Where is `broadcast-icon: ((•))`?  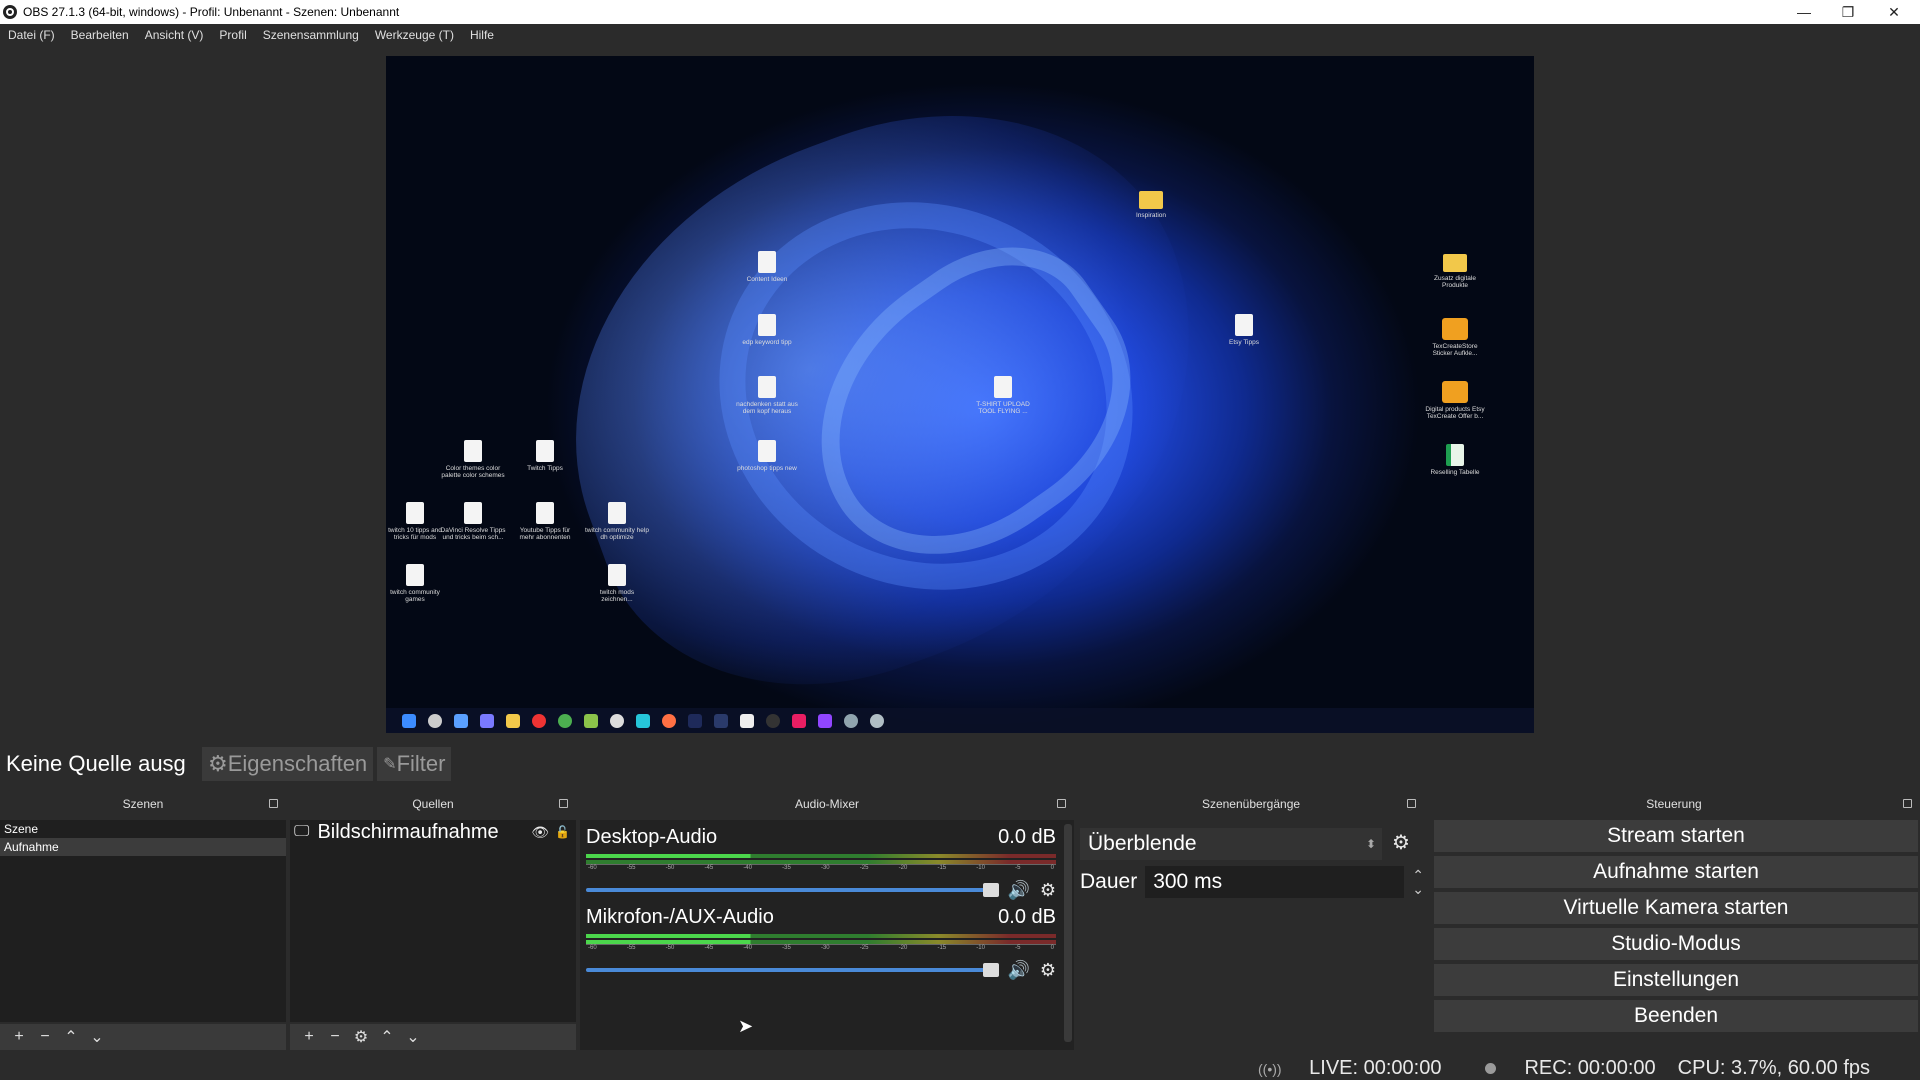 broadcast-icon: ((•)) is located at coordinates (1270, 1068).